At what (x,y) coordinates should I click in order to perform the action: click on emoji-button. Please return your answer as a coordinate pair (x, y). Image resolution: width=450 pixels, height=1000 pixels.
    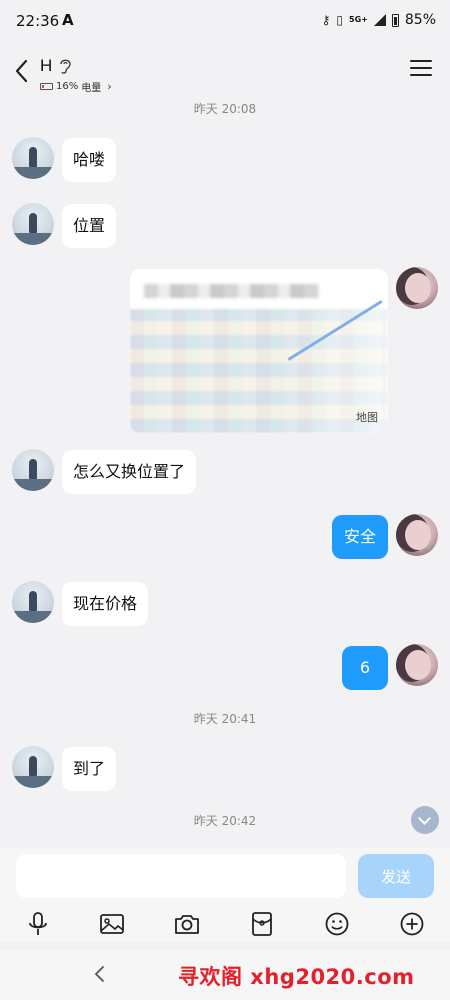
    Looking at the image, I should click on (337, 924).